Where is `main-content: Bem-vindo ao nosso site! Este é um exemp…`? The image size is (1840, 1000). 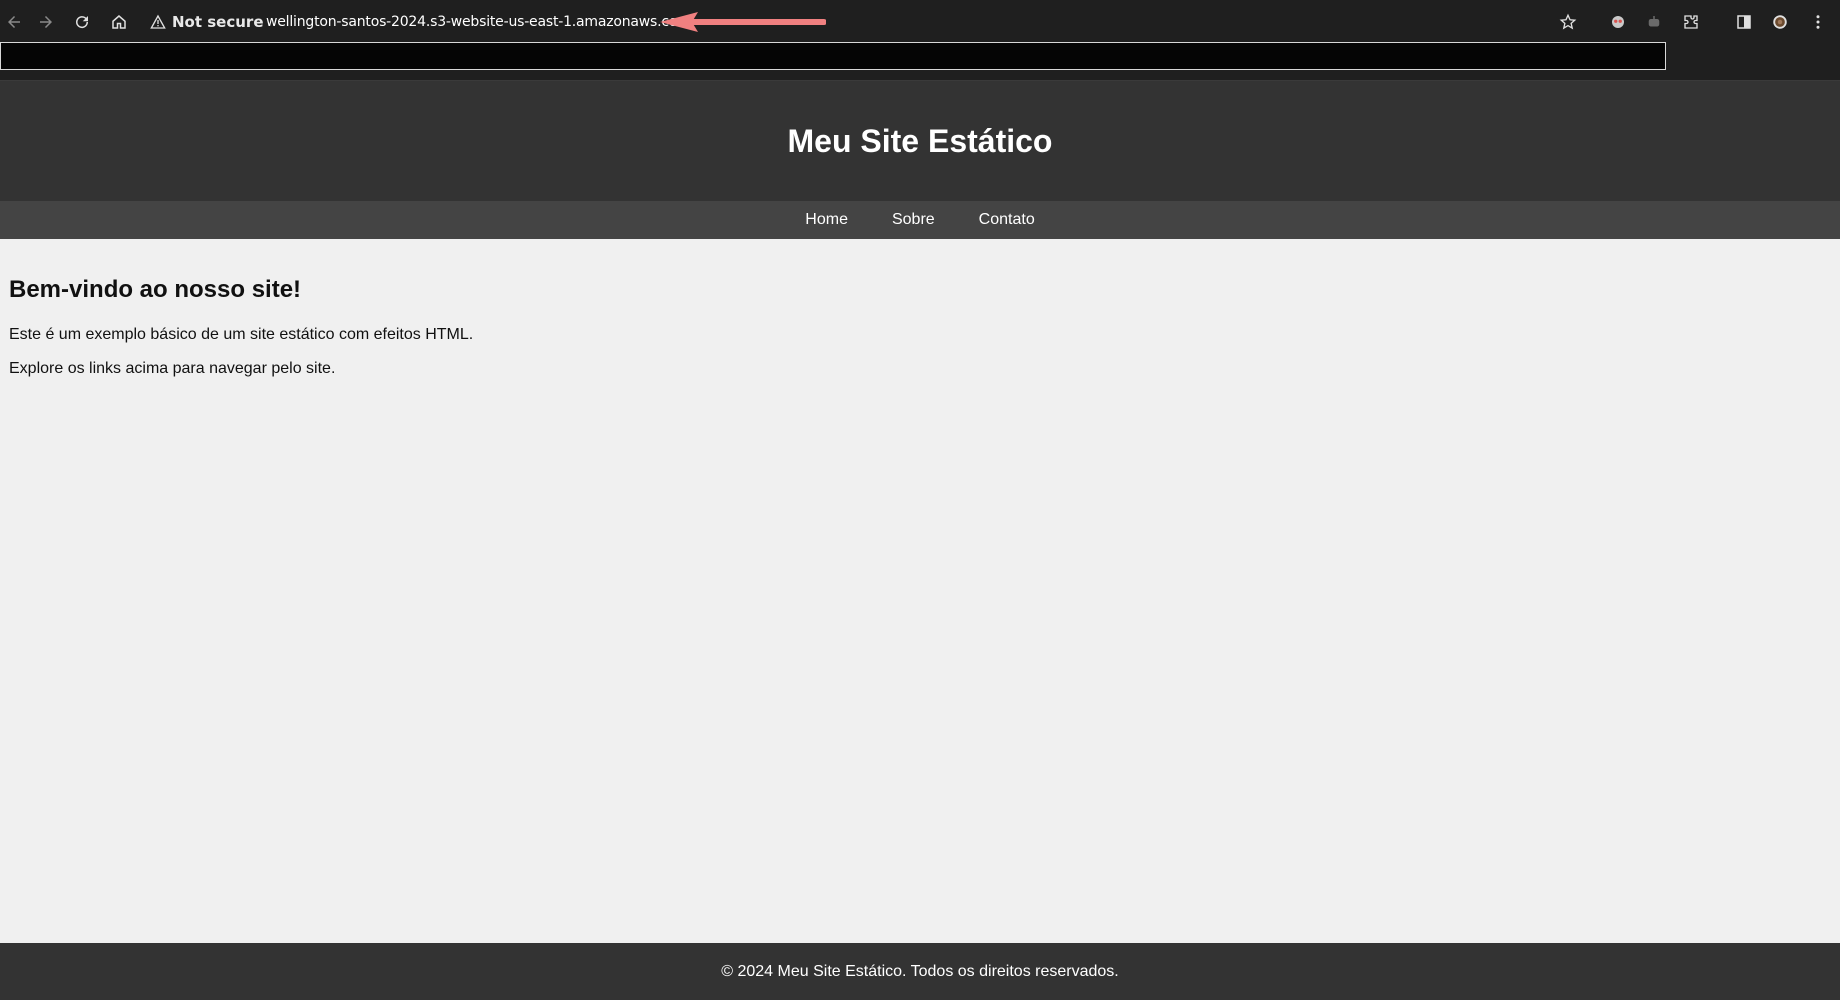 main-content: Bem-vindo ao nosso site! Este é um exemp… is located at coordinates (909, 335).